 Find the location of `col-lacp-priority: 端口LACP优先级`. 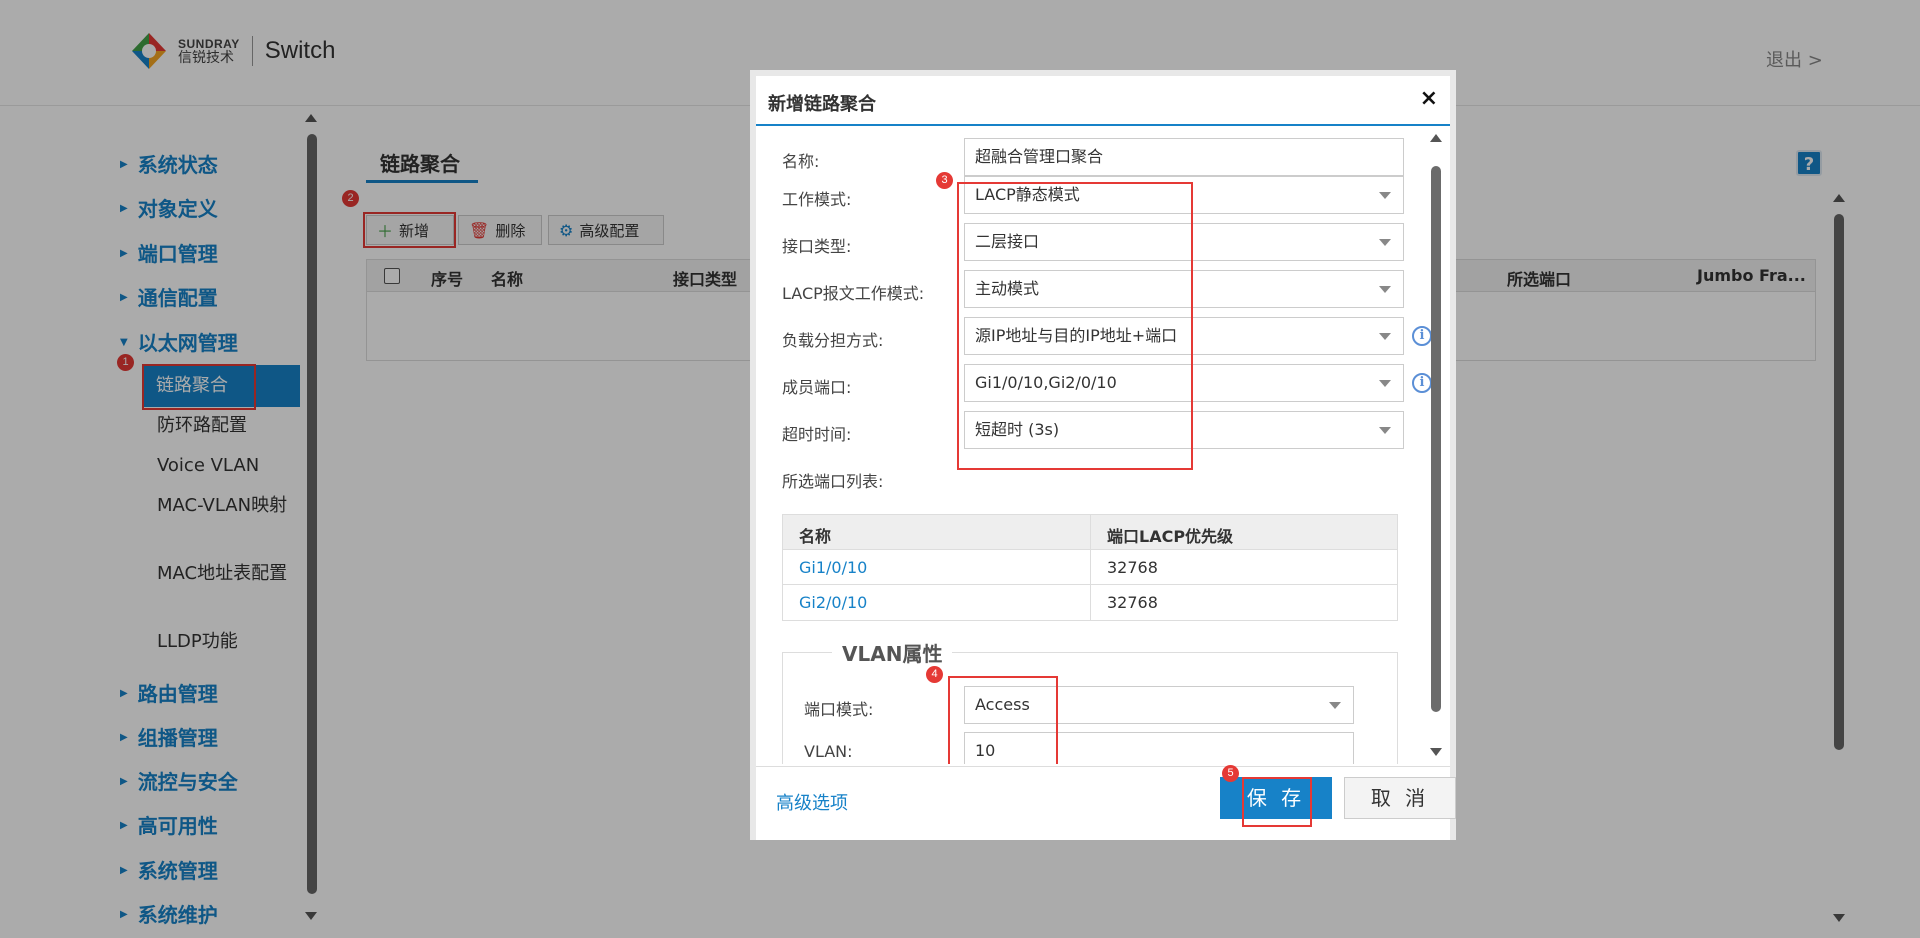

col-lacp-priority: 端口LACP优先级 is located at coordinates (1170, 536).